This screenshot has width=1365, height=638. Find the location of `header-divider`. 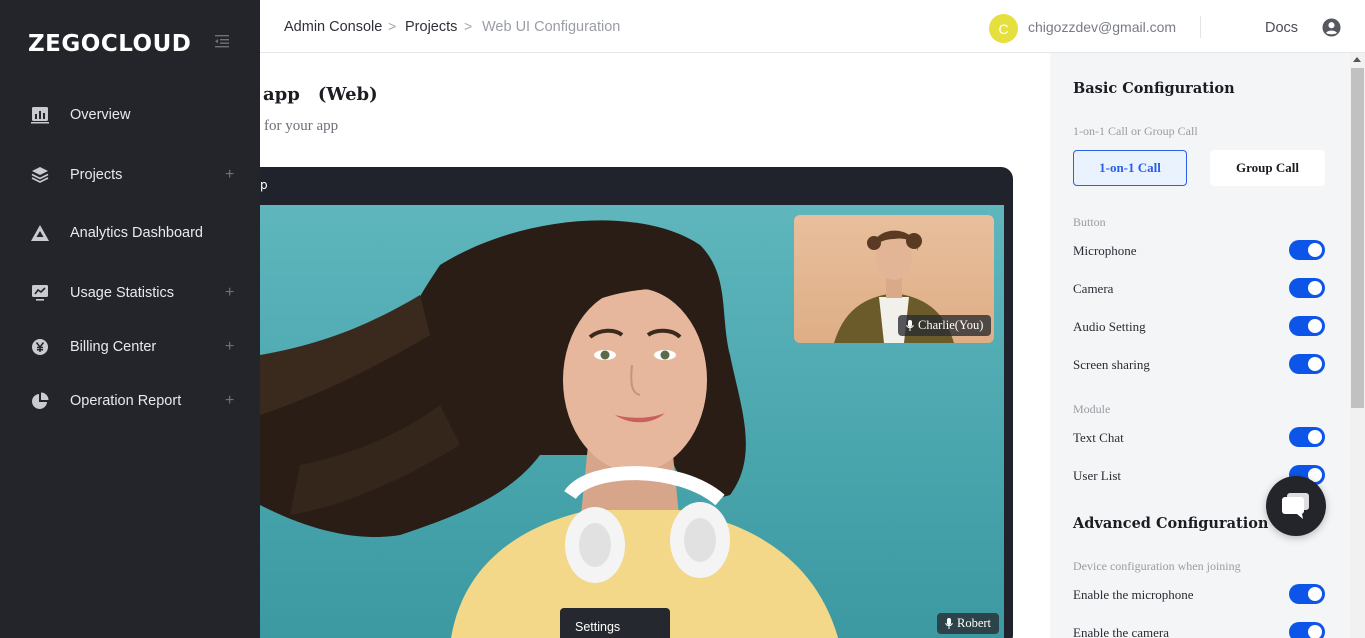

header-divider is located at coordinates (1200, 27).